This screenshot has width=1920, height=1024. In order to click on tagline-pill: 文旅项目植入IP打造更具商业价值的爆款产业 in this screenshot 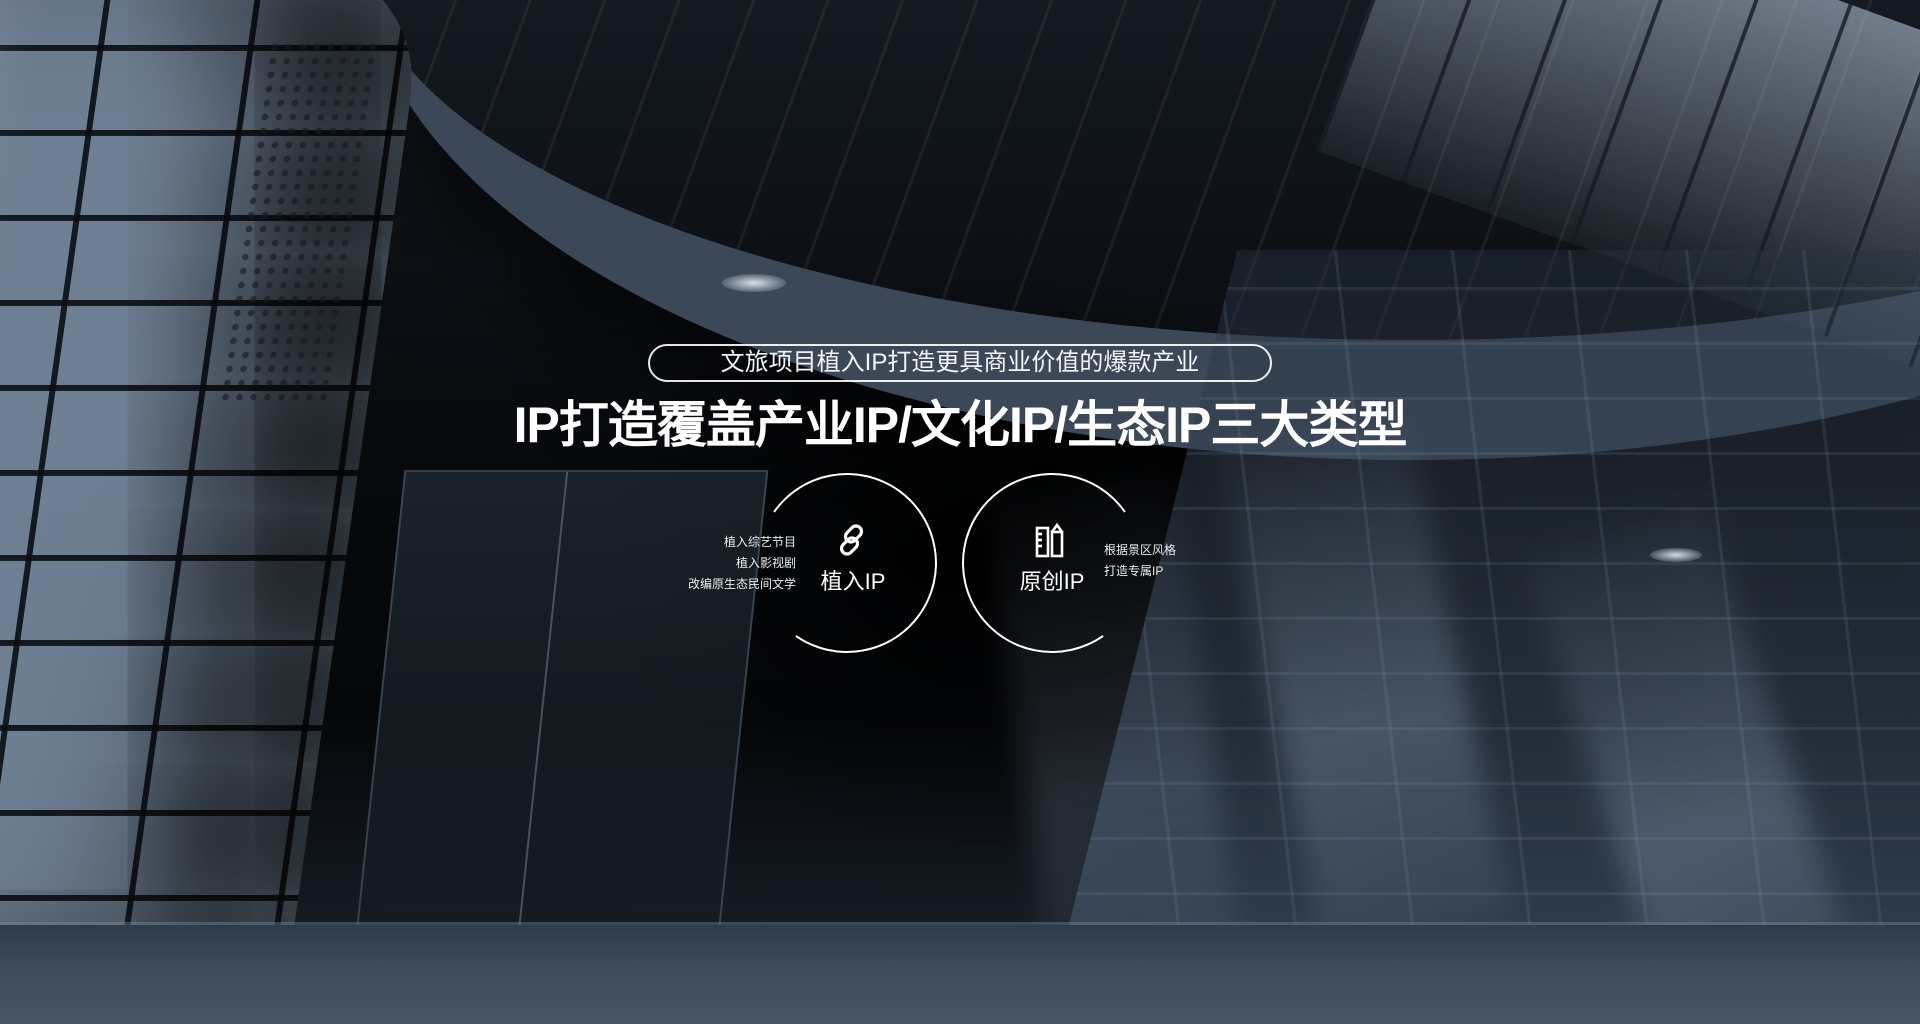, I will do `click(960, 363)`.